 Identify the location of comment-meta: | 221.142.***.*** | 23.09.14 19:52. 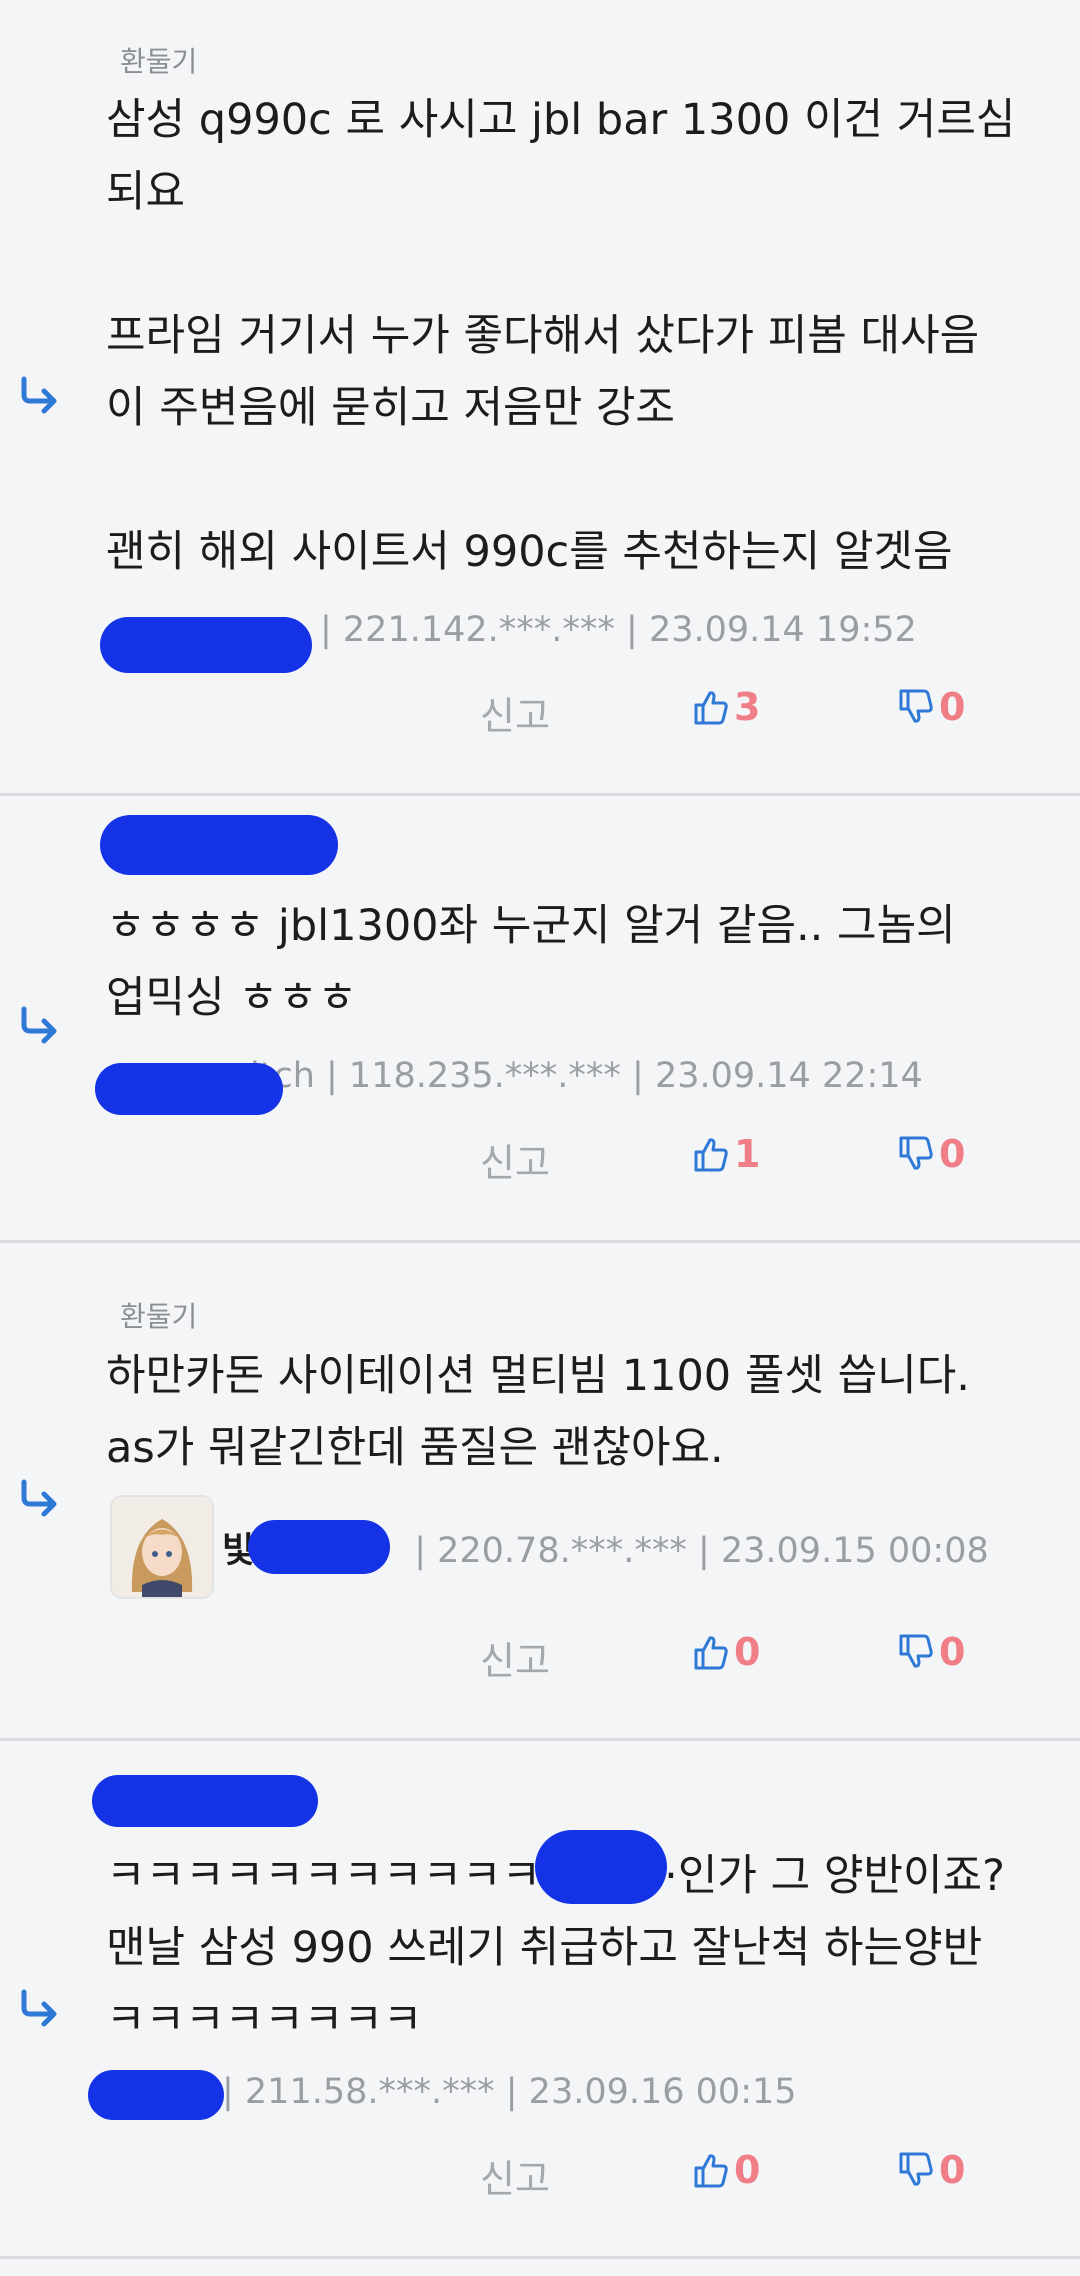
(618, 630).